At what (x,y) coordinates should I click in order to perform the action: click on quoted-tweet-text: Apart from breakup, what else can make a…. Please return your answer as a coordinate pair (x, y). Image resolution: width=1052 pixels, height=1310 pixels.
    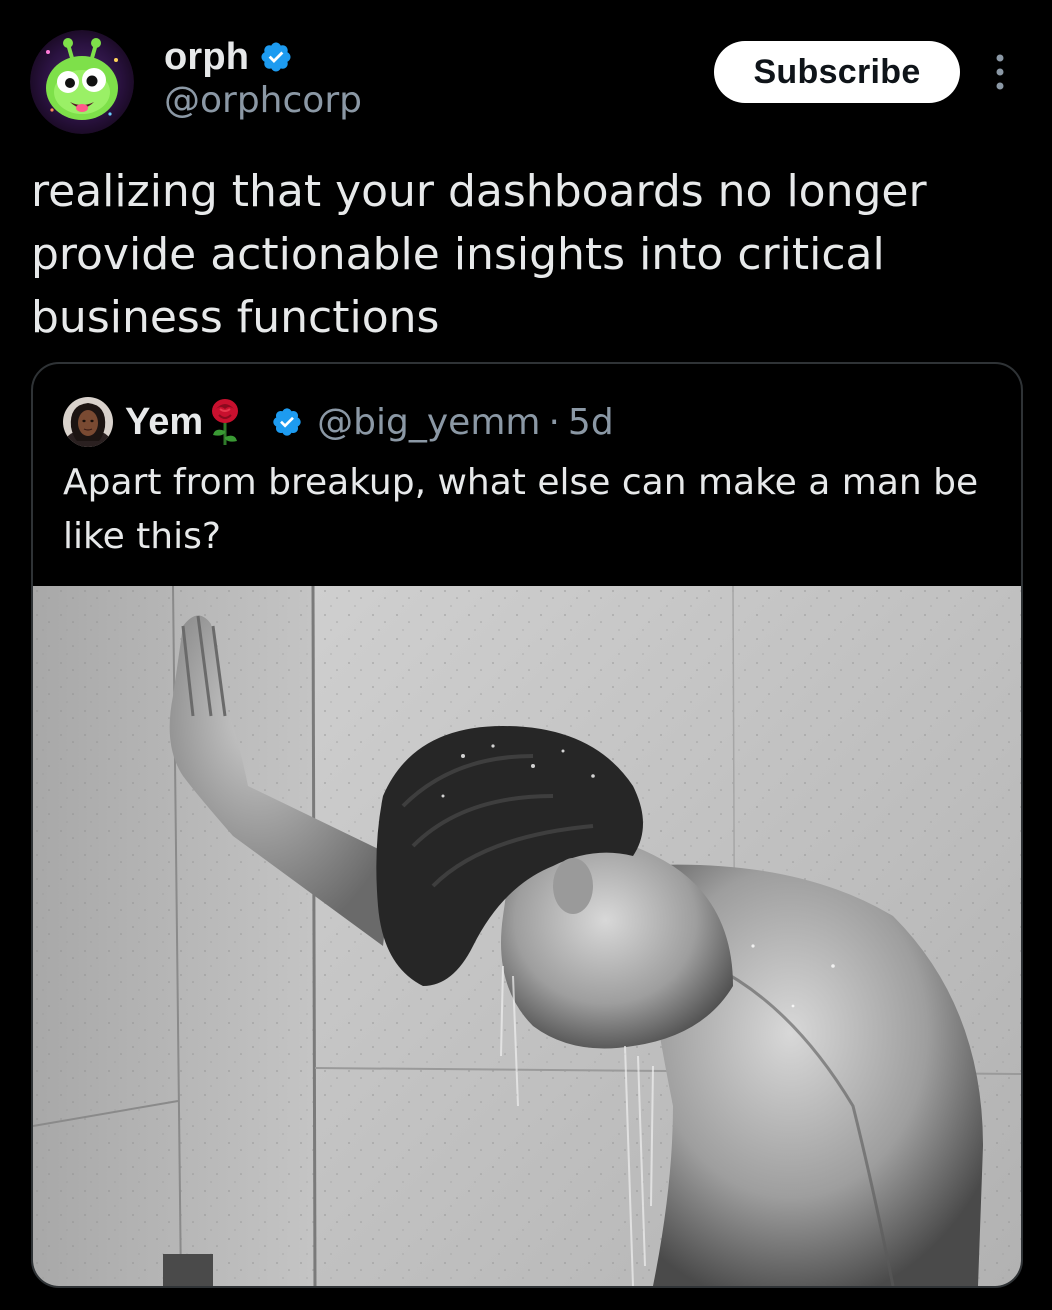
    Looking at the image, I should click on (521, 509).